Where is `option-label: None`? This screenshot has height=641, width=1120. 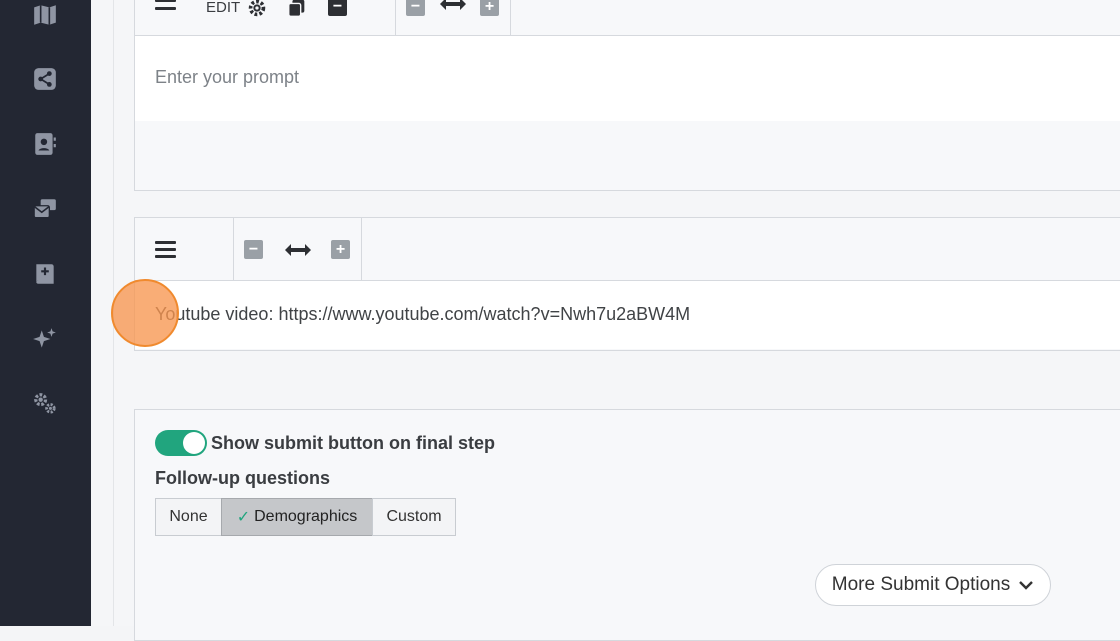
option-label: None is located at coordinates (188, 516).